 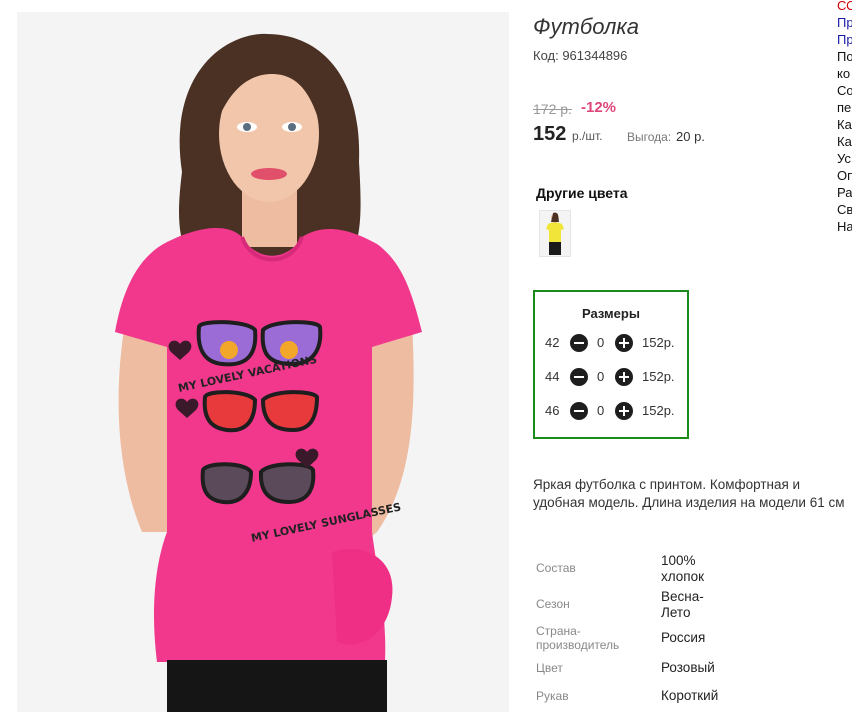 I want to click on size-label: 46, so click(x=552, y=410).